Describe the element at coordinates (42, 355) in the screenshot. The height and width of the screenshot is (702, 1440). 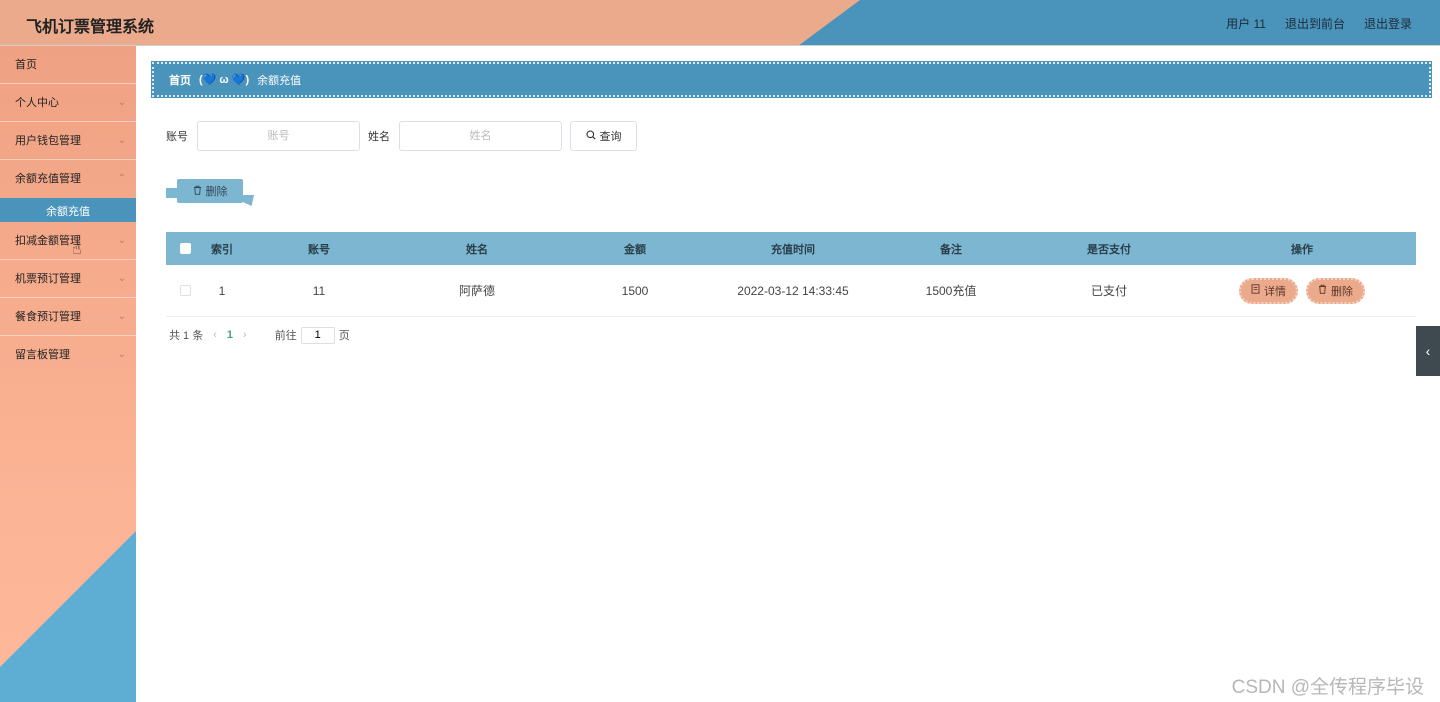
I see `sidebar-item-label: 留言板管理` at that location.